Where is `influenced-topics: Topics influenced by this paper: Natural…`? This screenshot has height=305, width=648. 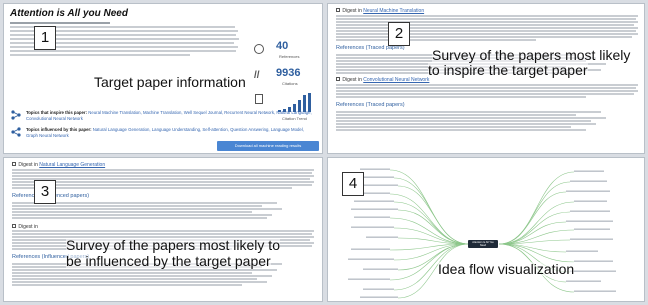
influenced-topics: Topics influenced by this paper: Natural… is located at coordinates (171, 132).